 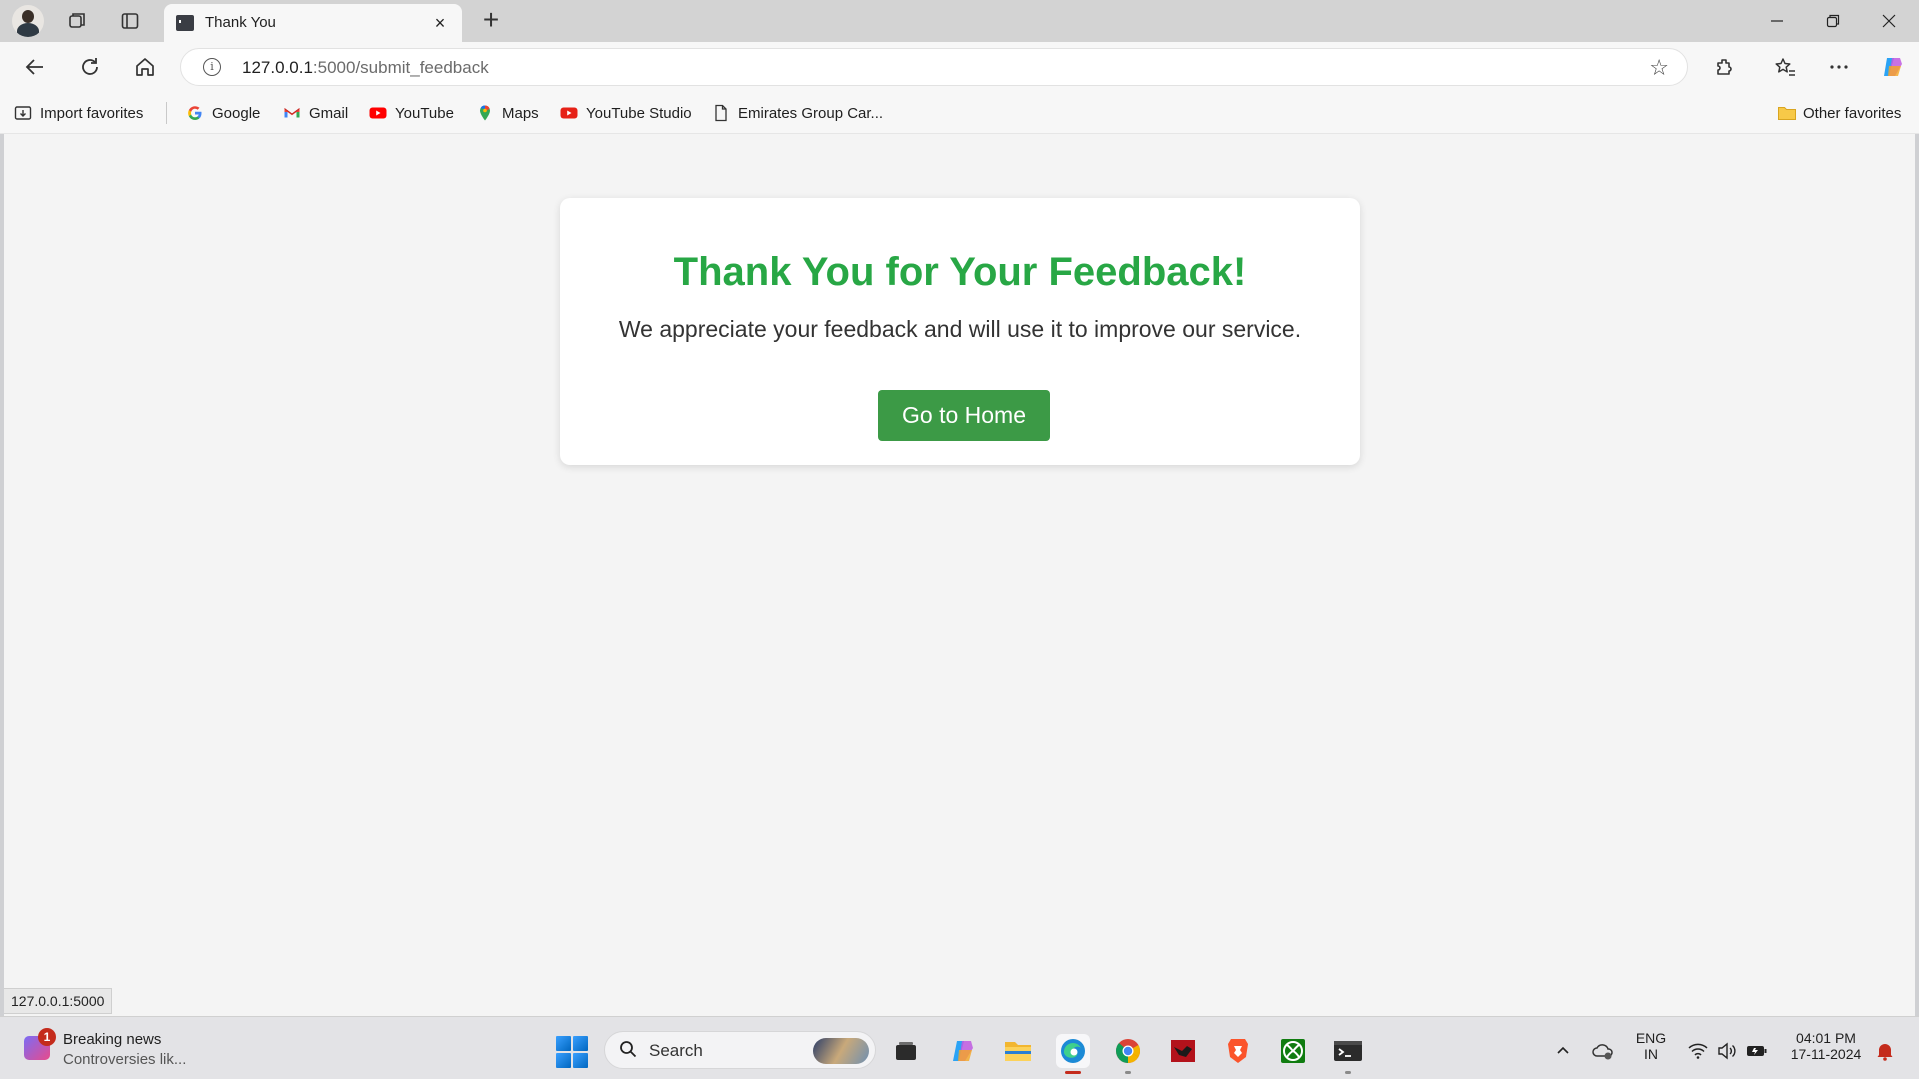 I want to click on gmail-icon, so click(x=292, y=113).